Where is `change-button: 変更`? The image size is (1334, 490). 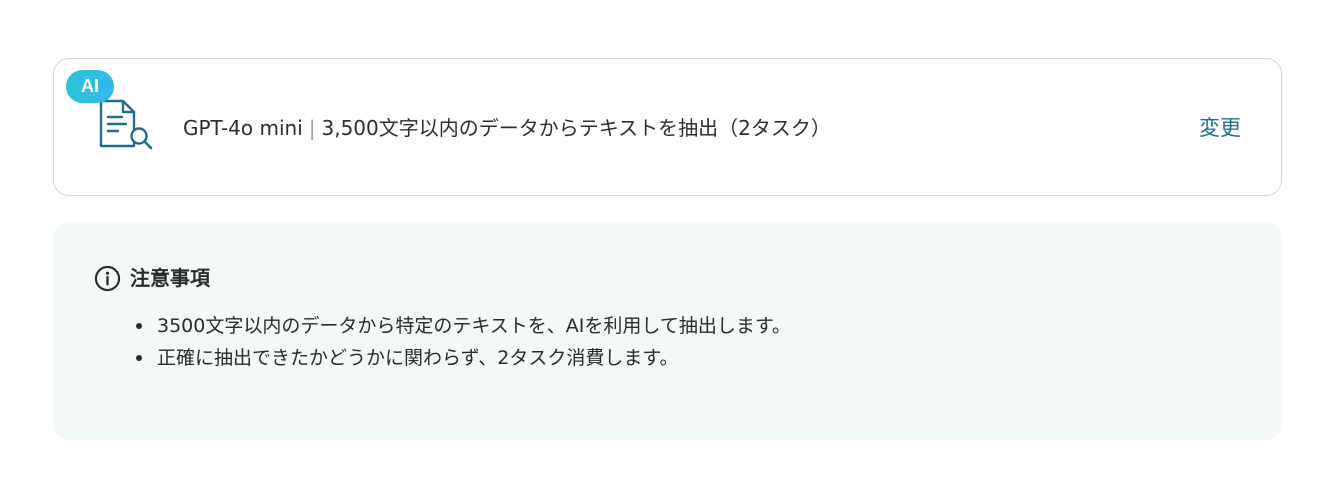 change-button: 変更 is located at coordinates (1220, 128).